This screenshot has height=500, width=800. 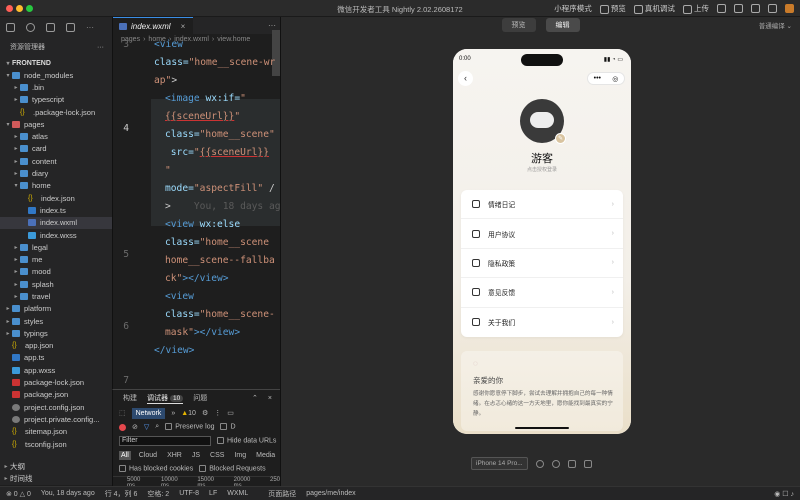 What do you see at coordinates (130, 398) in the screenshot?
I see `tab-build: 构建` at bounding box center [130, 398].